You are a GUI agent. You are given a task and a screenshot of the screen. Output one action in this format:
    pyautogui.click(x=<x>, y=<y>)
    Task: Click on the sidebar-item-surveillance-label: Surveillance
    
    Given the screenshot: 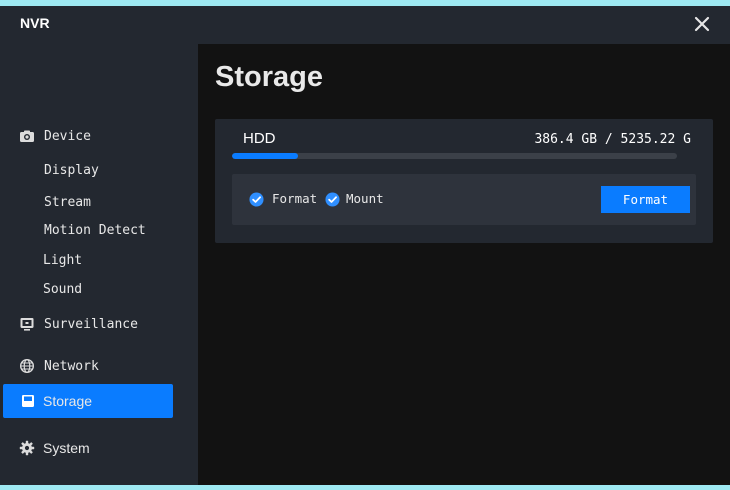 What is the action you would take?
    pyautogui.click(x=91, y=324)
    